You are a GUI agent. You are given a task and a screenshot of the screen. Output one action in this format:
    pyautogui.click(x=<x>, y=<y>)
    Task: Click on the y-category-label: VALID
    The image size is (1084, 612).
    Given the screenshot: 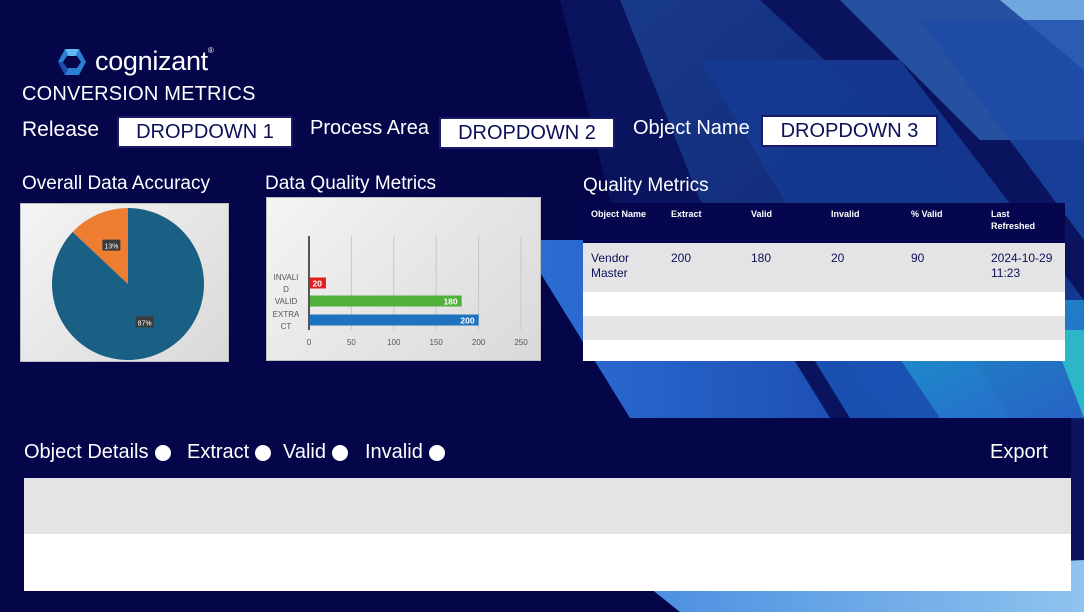 What is the action you would take?
    pyautogui.click(x=286, y=301)
    